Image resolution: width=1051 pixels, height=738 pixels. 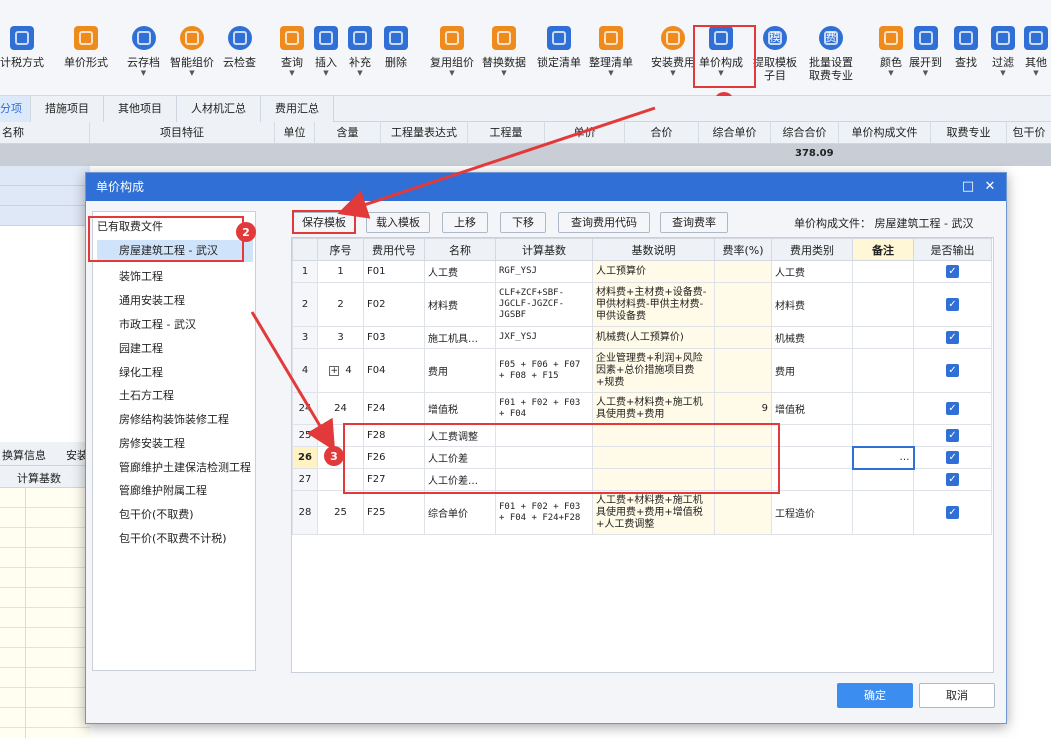 I want to click on col-unit: 单位, so click(x=295, y=133).